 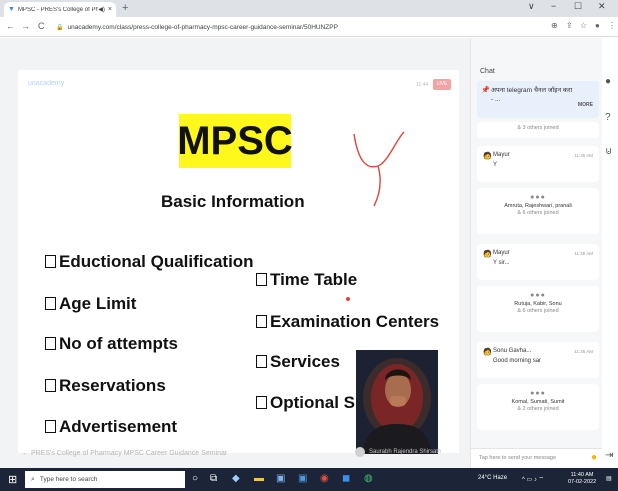 I want to click on slide-subtitle: Basic Information, so click(x=233, y=201).